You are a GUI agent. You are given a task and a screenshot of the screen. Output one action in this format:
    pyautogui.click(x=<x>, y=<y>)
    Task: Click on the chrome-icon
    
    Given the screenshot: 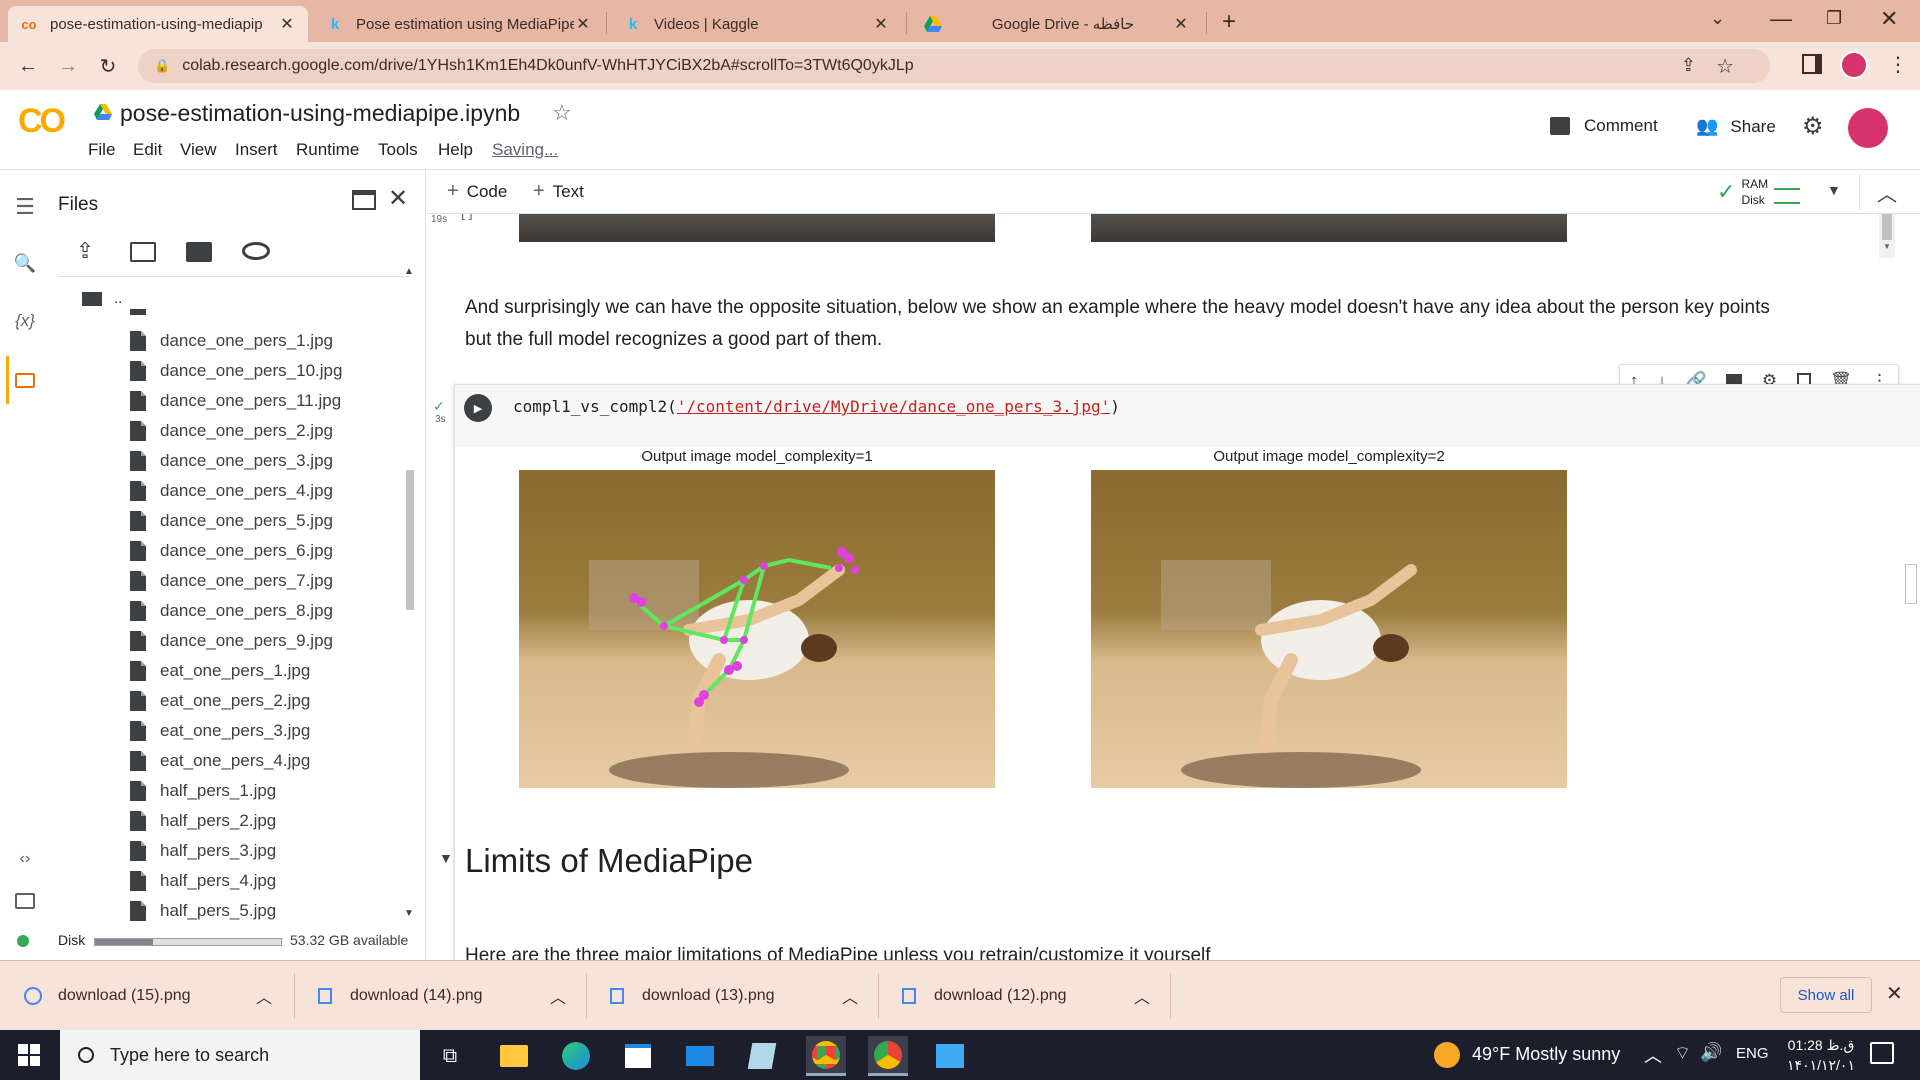 What is the action you would take?
    pyautogui.click(x=826, y=1056)
    